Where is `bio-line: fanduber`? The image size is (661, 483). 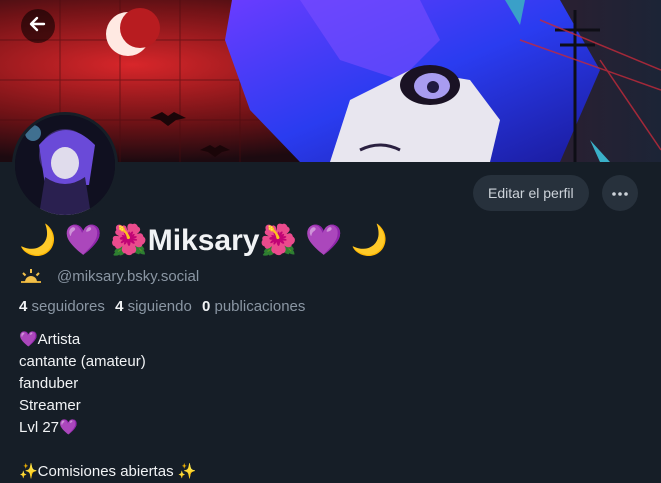 bio-line: fanduber is located at coordinates (49, 383).